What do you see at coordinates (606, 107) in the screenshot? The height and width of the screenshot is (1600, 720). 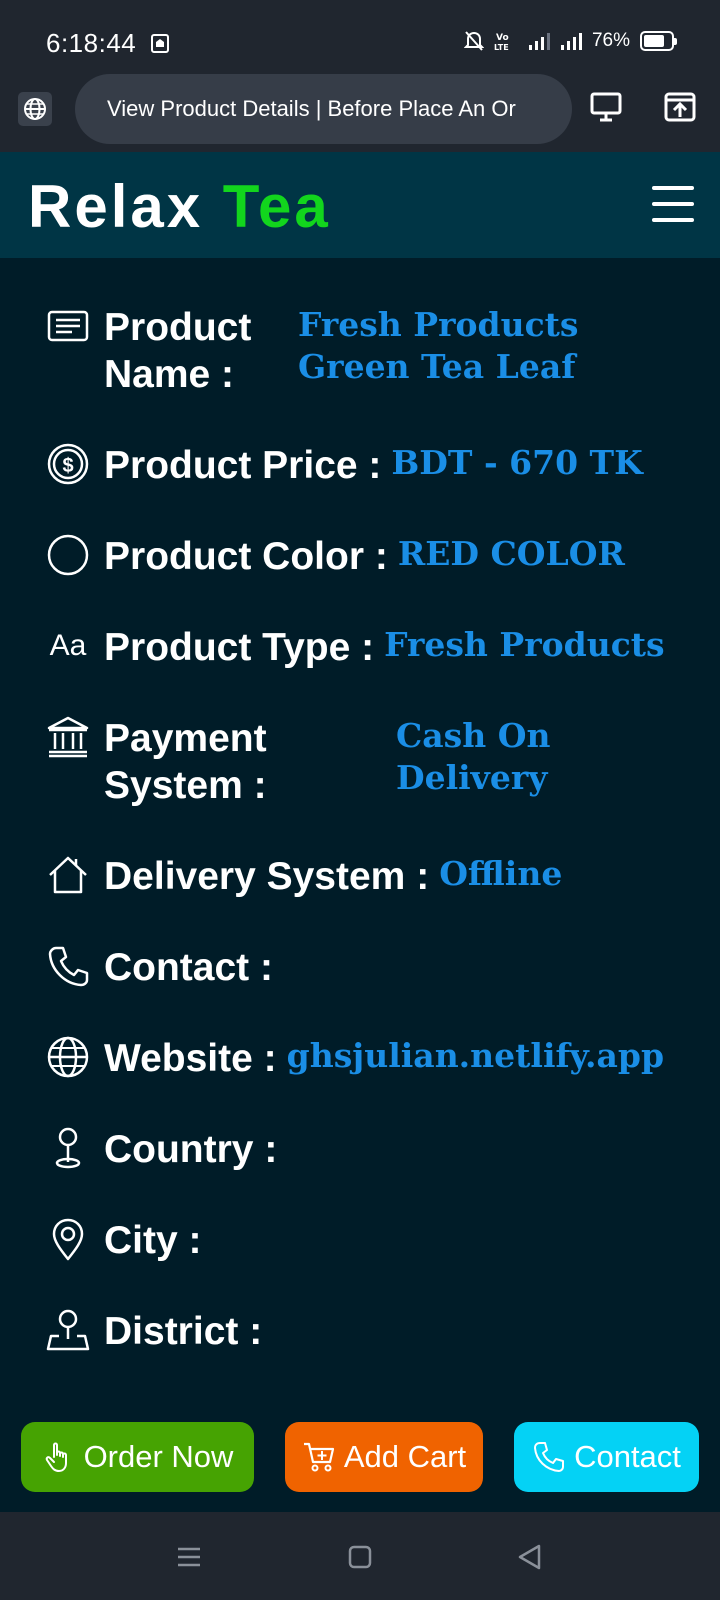 I see `desktop-site-icon` at bounding box center [606, 107].